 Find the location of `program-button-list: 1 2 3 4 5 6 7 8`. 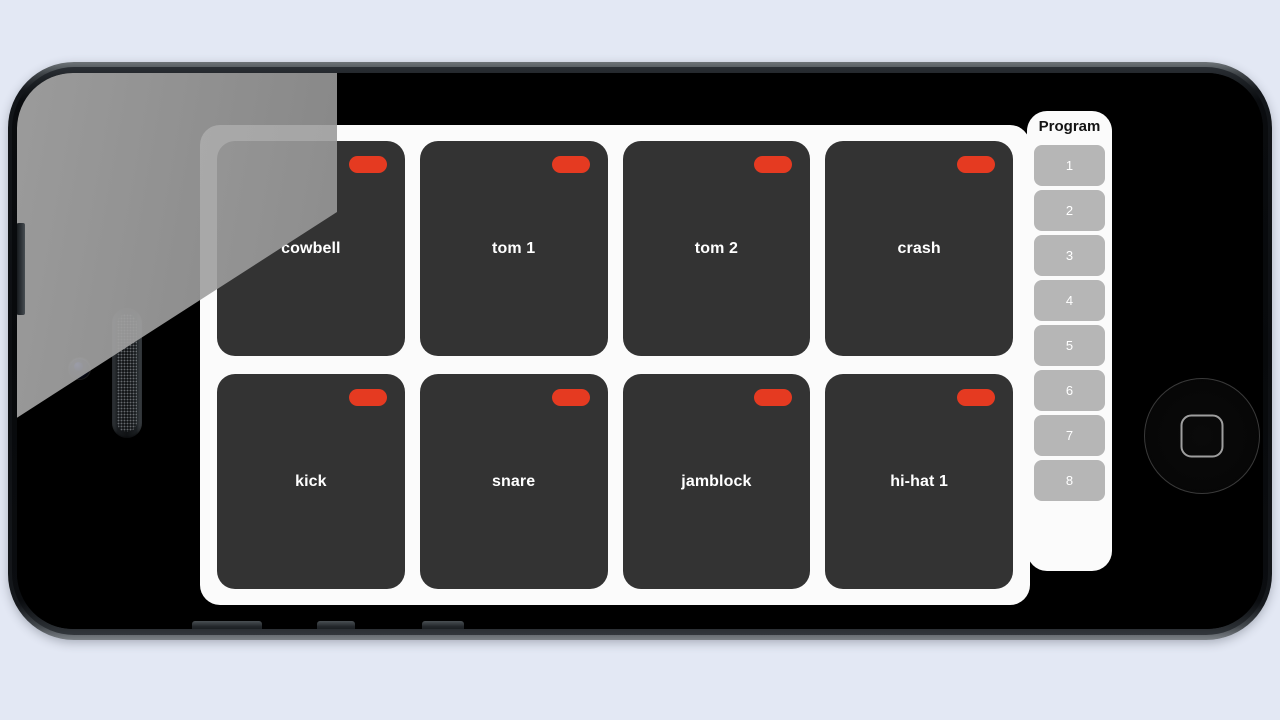

program-button-list: 1 2 3 4 5 6 7 8 is located at coordinates (1069, 323).